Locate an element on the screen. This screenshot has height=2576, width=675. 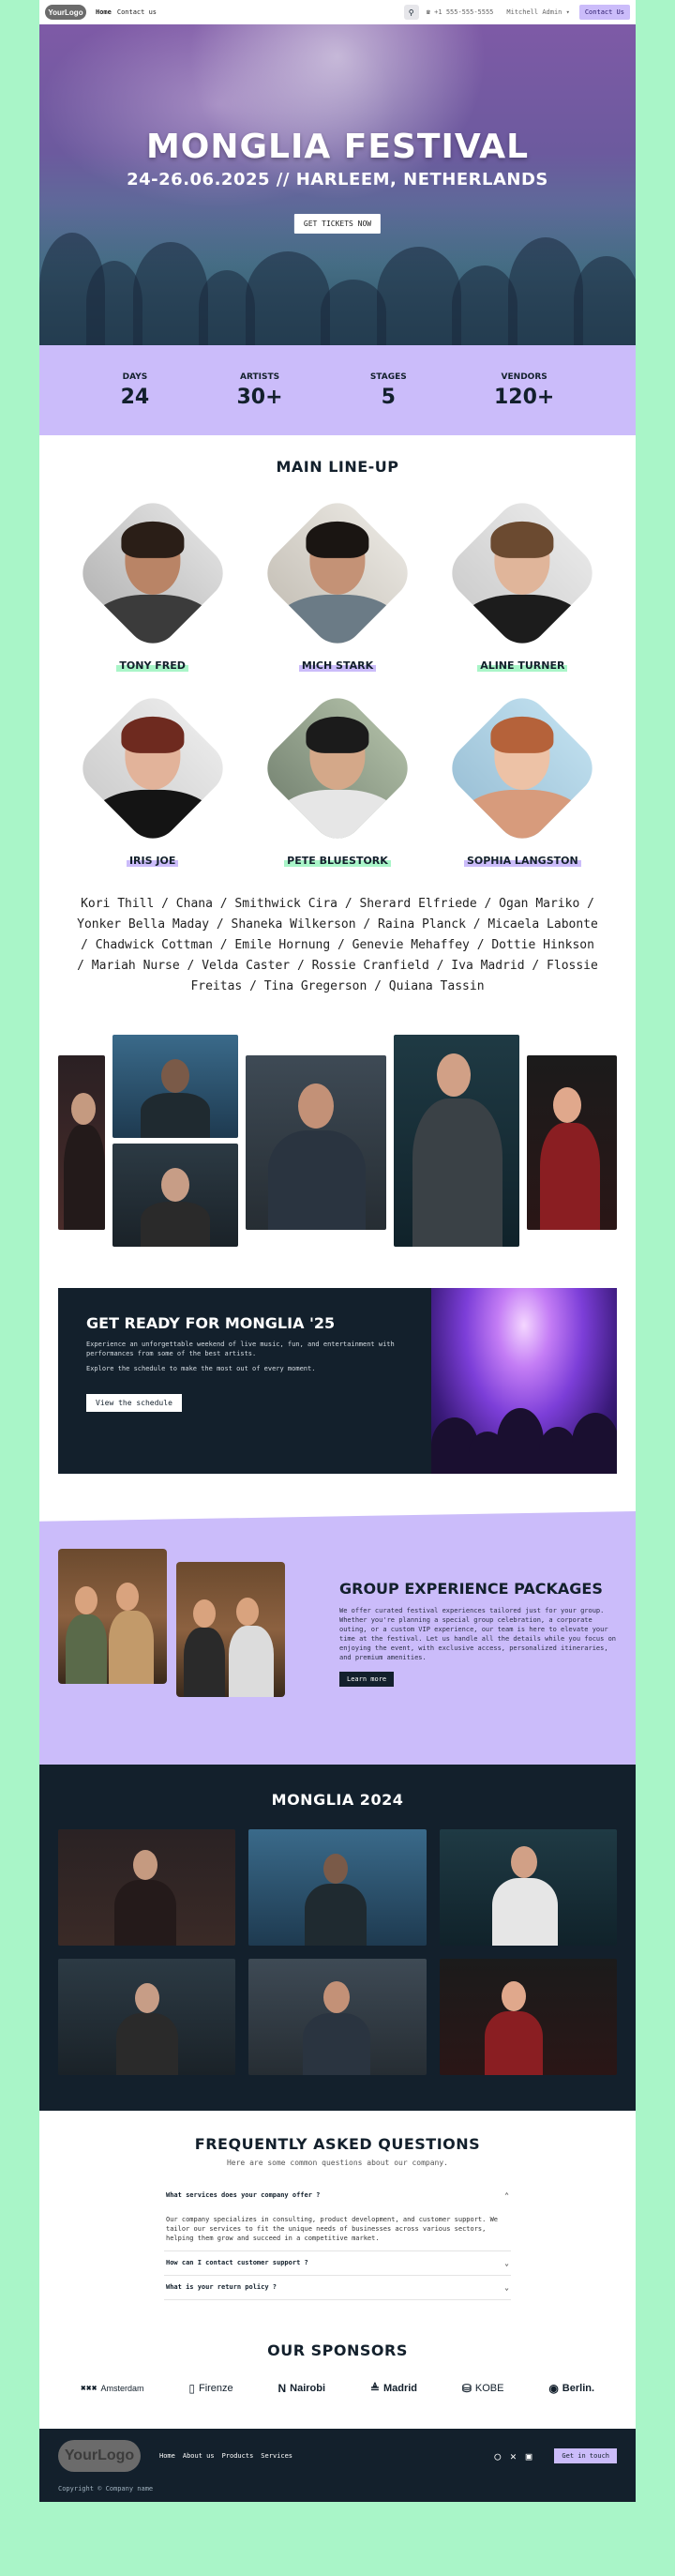
faq-question: How can I contact customer support ? is located at coordinates (237, 2262).